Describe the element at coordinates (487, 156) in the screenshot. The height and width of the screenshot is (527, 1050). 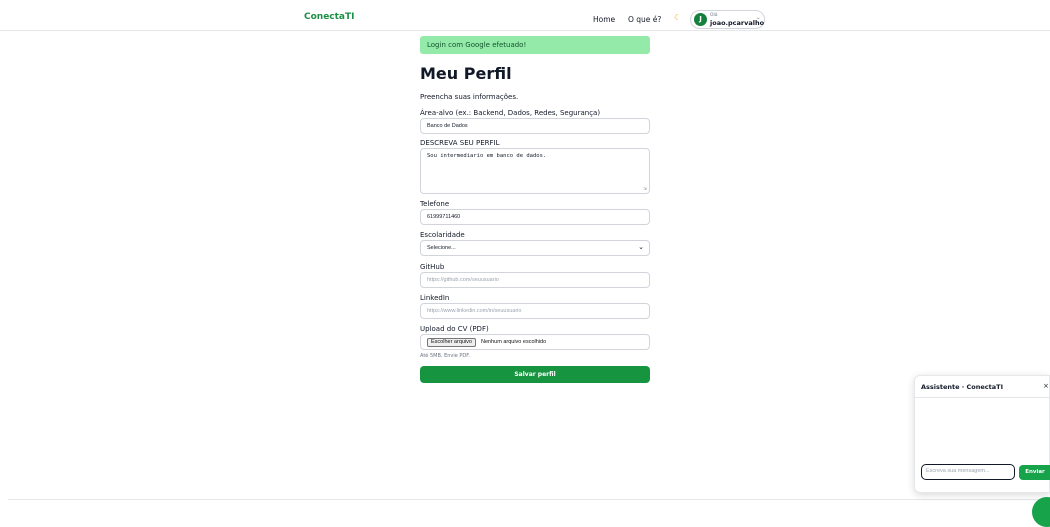
I see `profile-text: Sou intermediario em banco de dados.` at that location.